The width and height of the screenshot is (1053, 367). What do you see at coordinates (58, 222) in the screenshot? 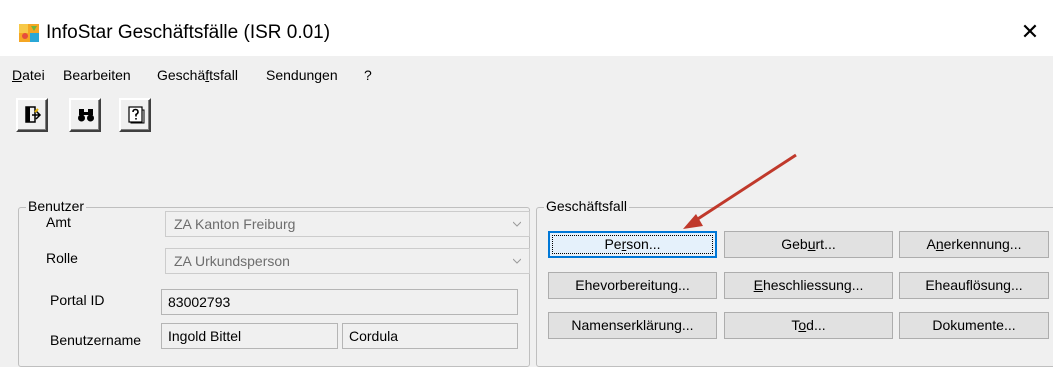
I see `amt-label: Amt` at bounding box center [58, 222].